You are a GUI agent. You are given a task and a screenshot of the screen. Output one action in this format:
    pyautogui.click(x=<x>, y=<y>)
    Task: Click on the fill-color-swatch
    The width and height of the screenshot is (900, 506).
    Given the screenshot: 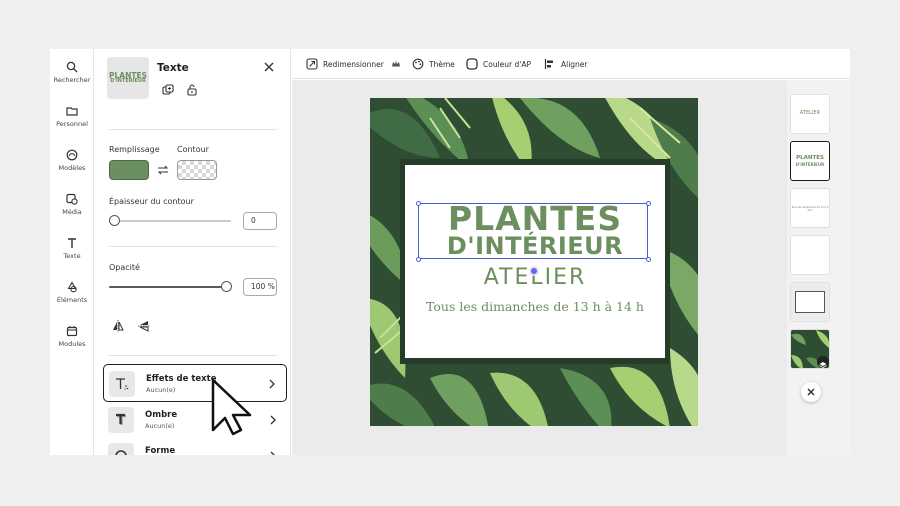 What is the action you would take?
    pyautogui.click(x=129, y=170)
    